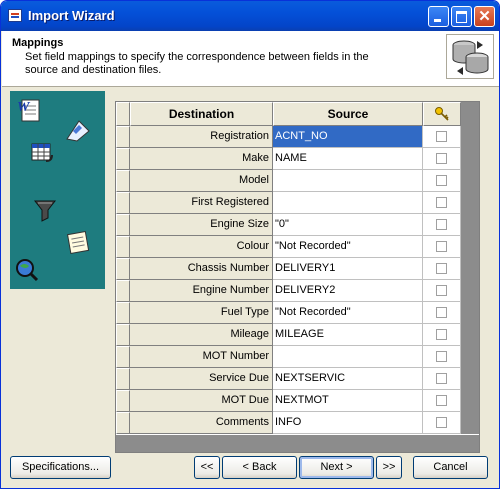 Image resolution: width=500 pixels, height=489 pixels. I want to click on maximize-icon, so click(461, 17).